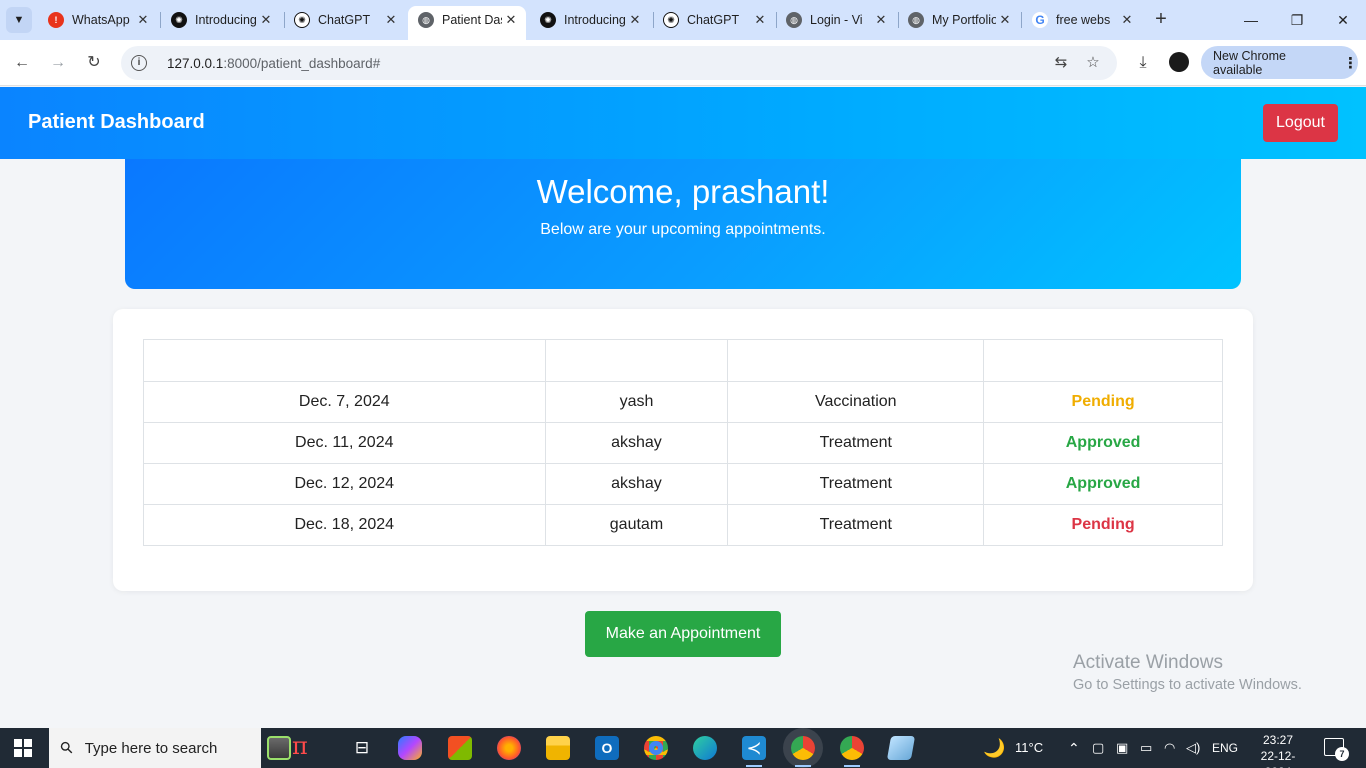 The height and width of the screenshot is (768, 1366). I want to click on new-tab-button: +, so click(1161, 20).